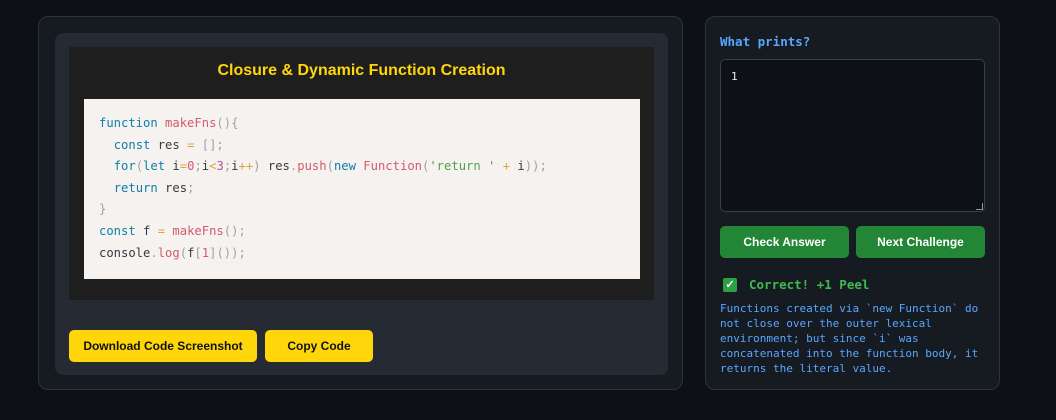 This screenshot has width=1056, height=420. What do you see at coordinates (163, 346) in the screenshot?
I see `download-screenshot-button: Download Code Screenshot` at bounding box center [163, 346].